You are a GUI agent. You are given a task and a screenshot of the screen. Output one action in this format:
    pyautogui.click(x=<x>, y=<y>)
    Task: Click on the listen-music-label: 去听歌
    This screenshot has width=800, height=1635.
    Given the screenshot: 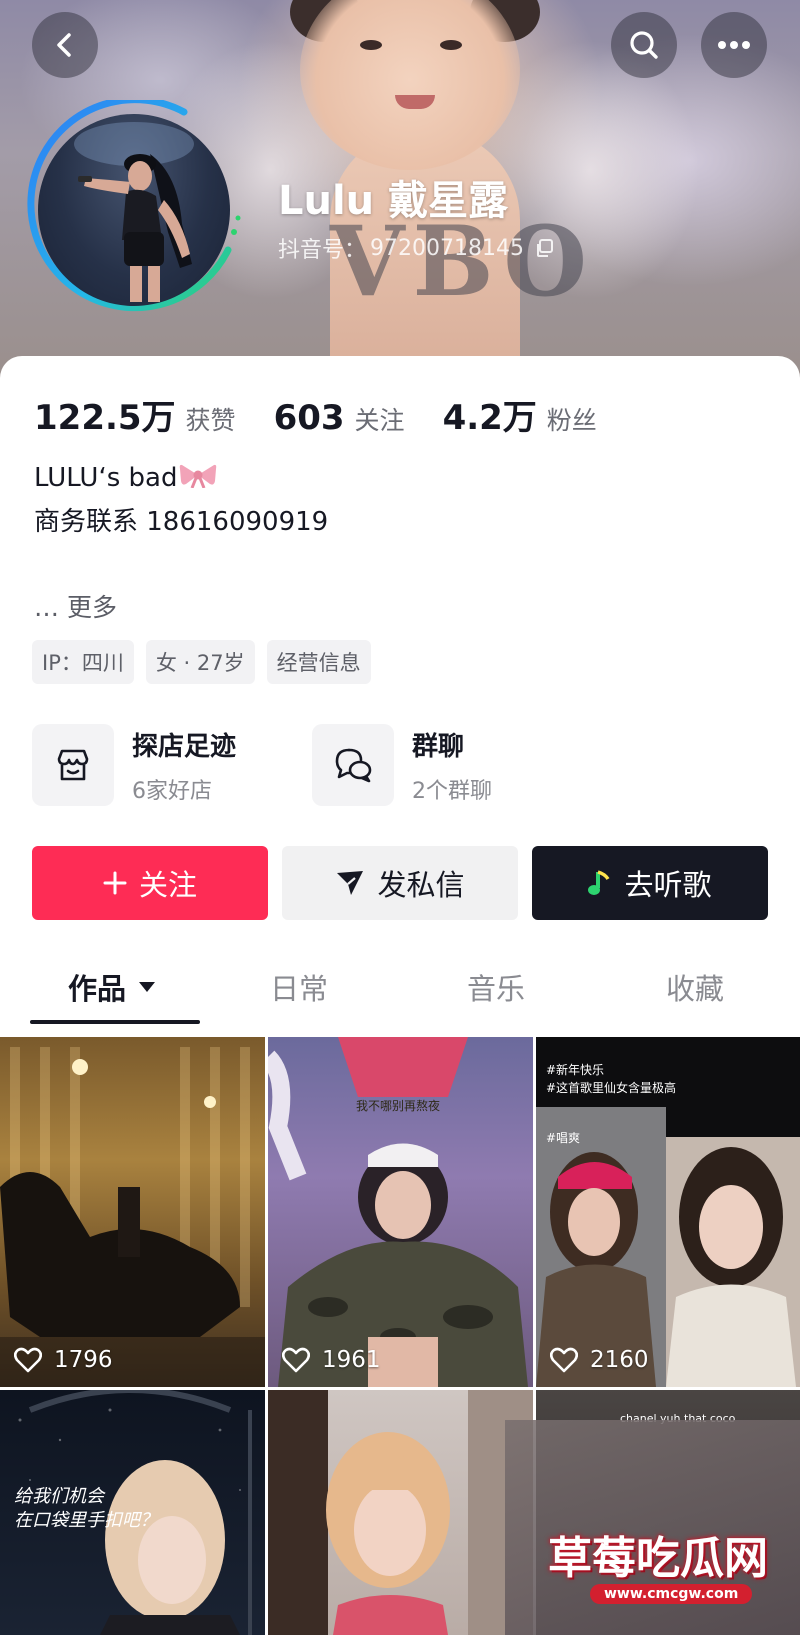 What is the action you would take?
    pyautogui.click(x=668, y=885)
    